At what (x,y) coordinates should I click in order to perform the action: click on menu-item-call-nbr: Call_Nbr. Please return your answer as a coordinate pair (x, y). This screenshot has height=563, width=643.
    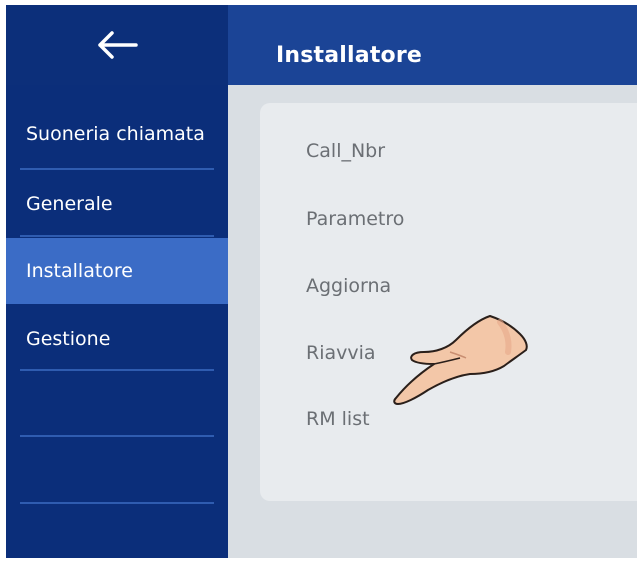
    Looking at the image, I should click on (345, 151).